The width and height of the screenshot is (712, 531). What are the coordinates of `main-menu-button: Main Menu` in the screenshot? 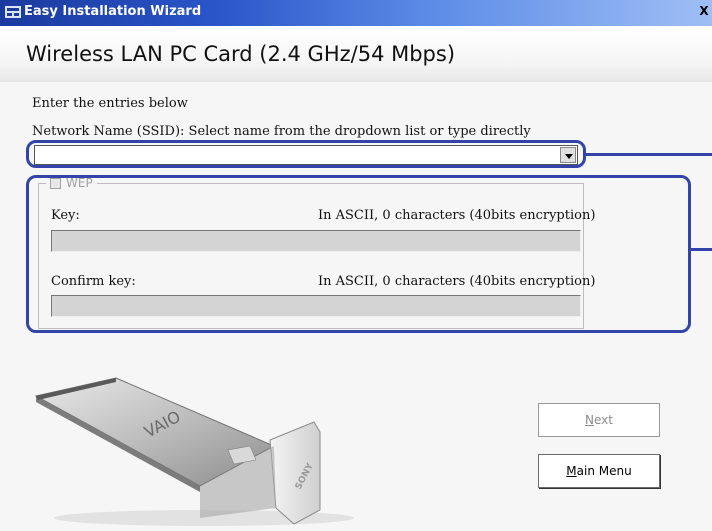 It's located at (599, 471).